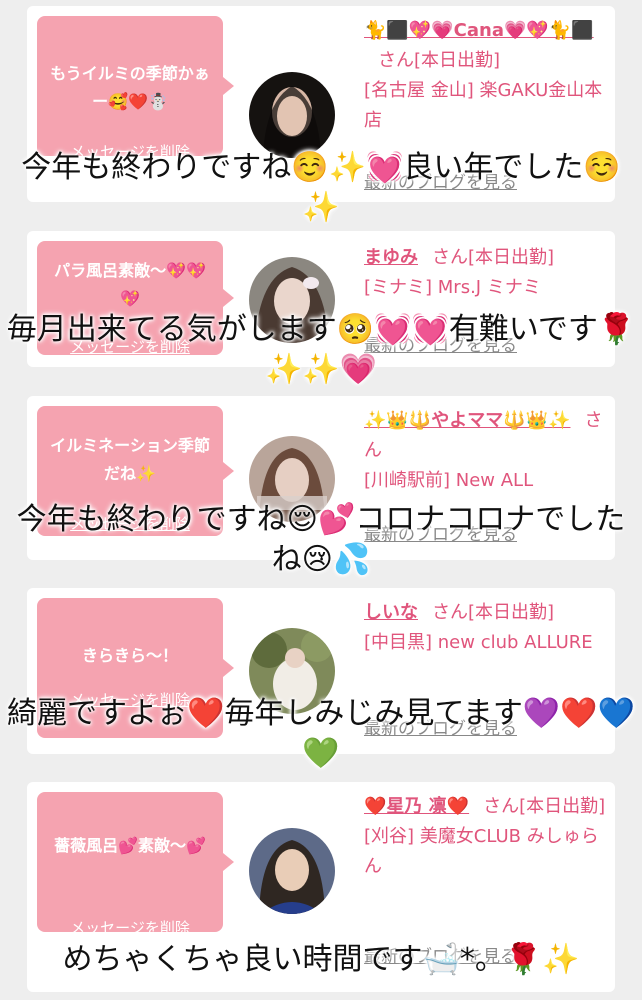  Describe the element at coordinates (129, 655) in the screenshot. I see `message-text: きらきら〜！` at that location.